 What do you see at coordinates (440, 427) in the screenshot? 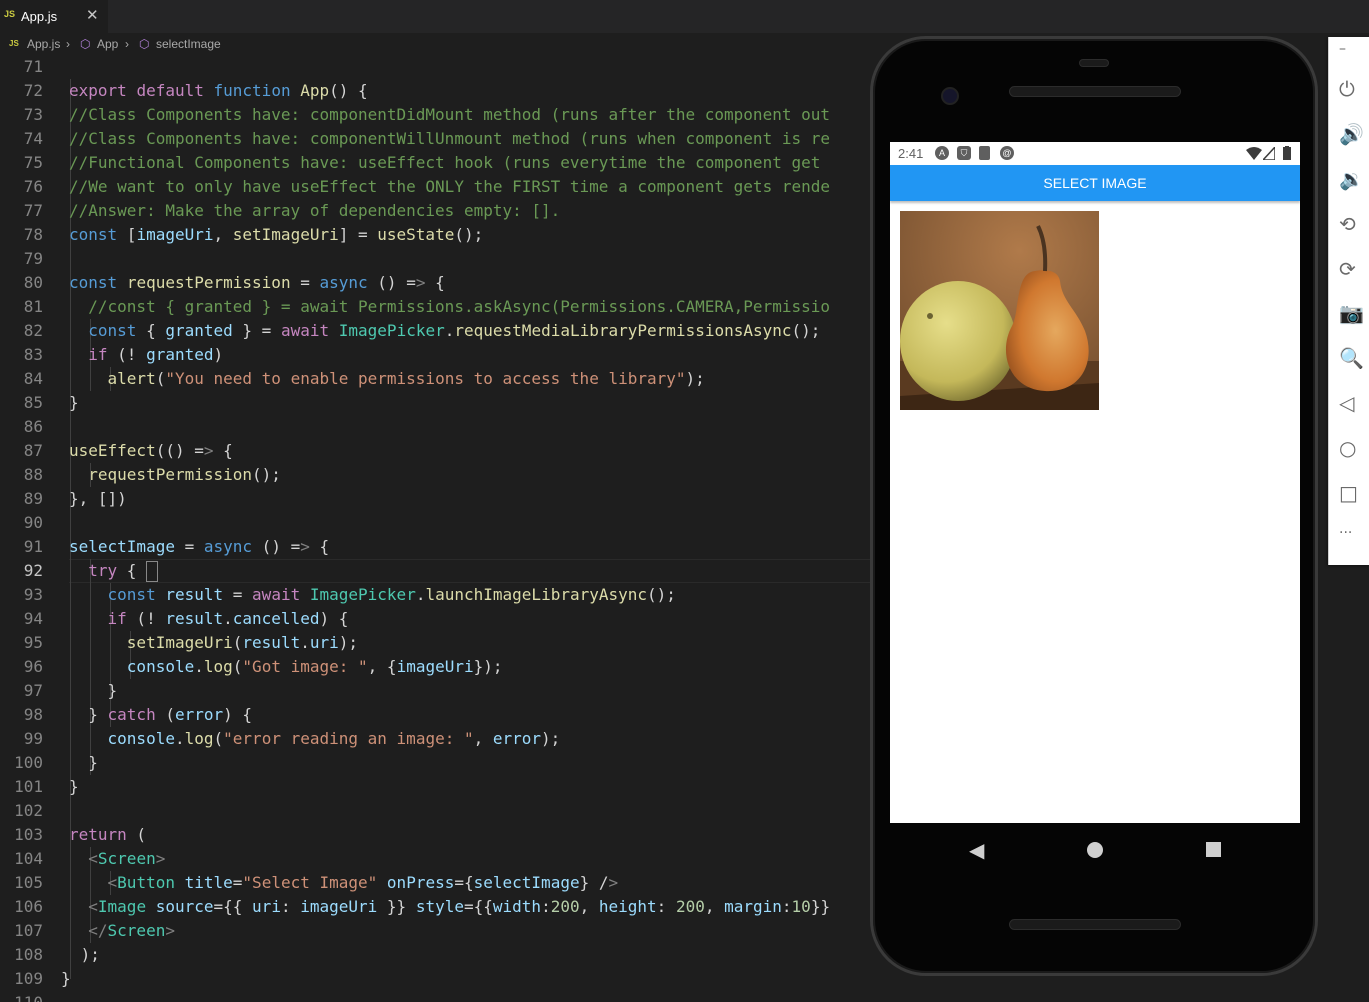
I see `code-line: 86` at bounding box center [440, 427].